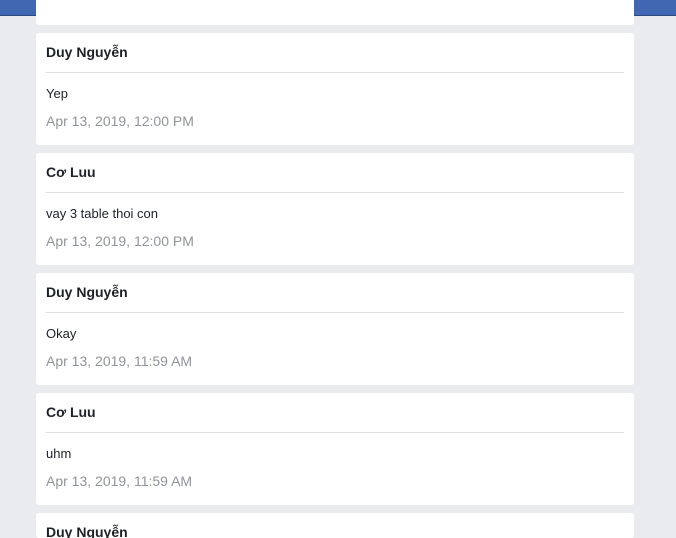 This screenshot has width=676, height=538. What do you see at coordinates (59, 453) in the screenshot?
I see `message-text: uhm` at bounding box center [59, 453].